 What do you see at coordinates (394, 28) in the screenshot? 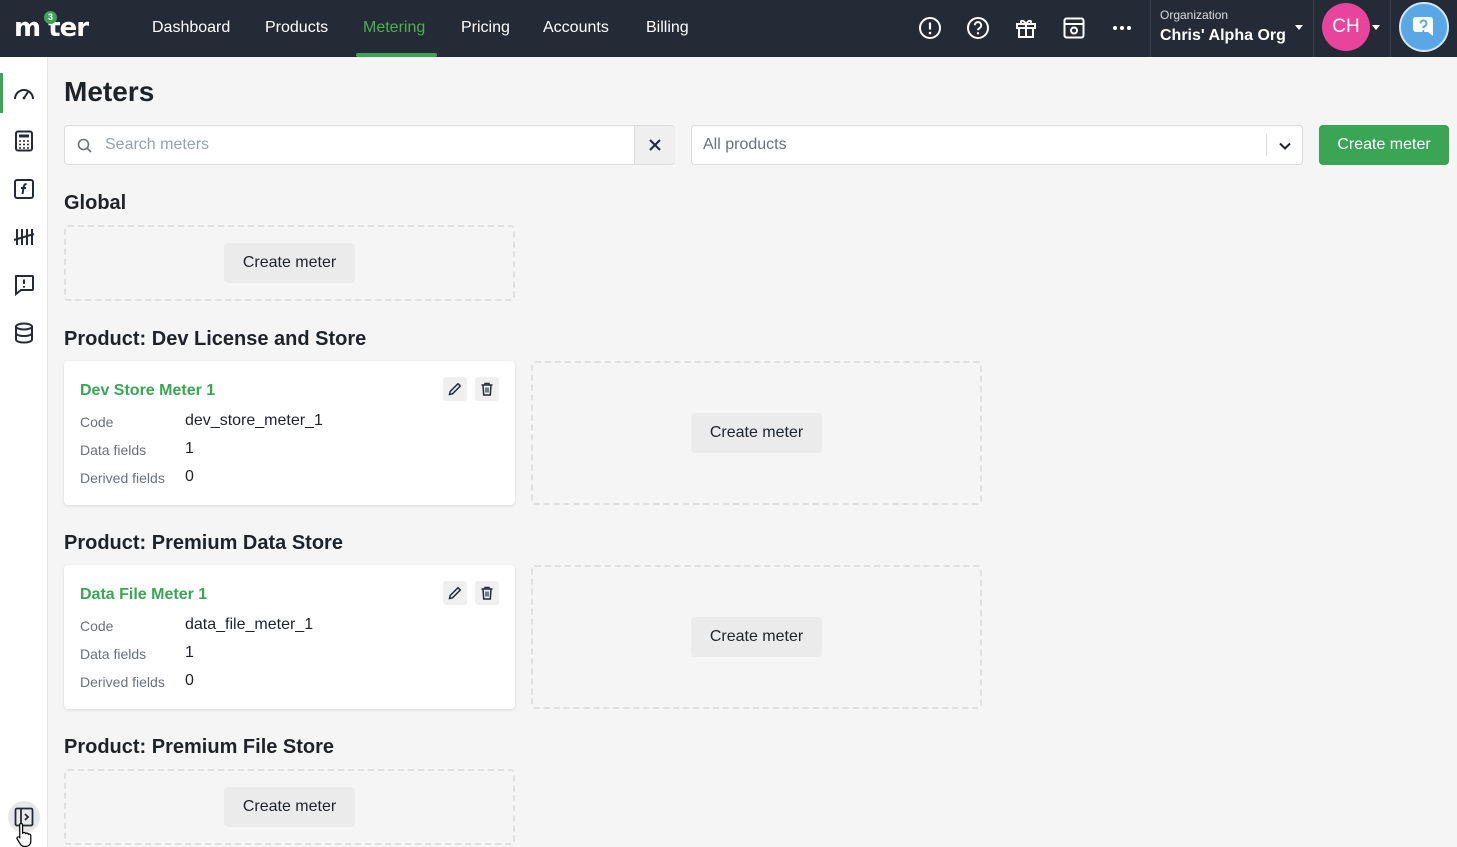
I see `nav-metering: Metering` at bounding box center [394, 28].